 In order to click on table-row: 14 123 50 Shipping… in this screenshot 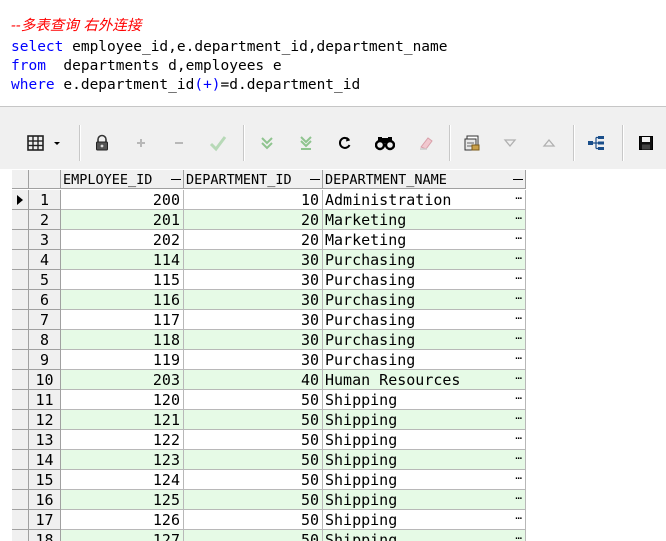, I will do `click(270, 460)`.